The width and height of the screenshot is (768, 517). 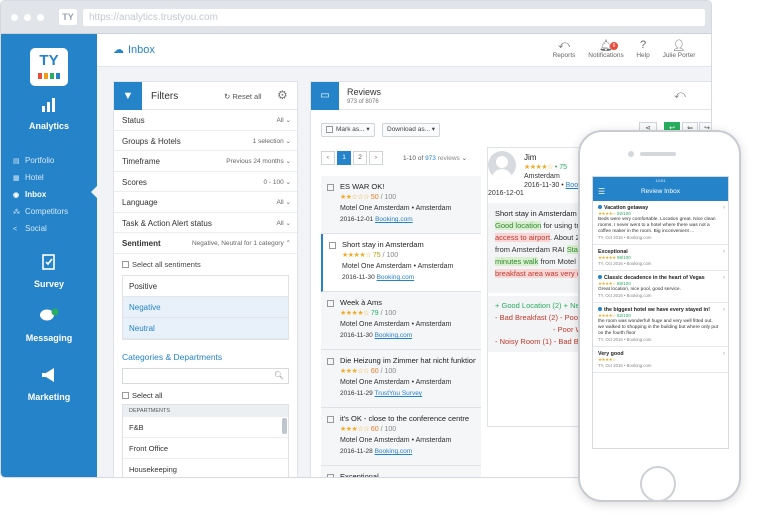 I want to click on filter-label: Scores, so click(x=134, y=182).